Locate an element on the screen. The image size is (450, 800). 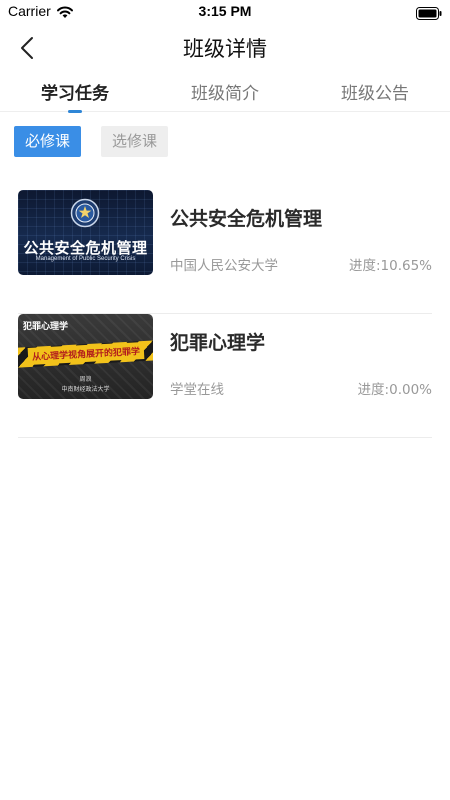
battery-icon is located at coordinates (429, 14).